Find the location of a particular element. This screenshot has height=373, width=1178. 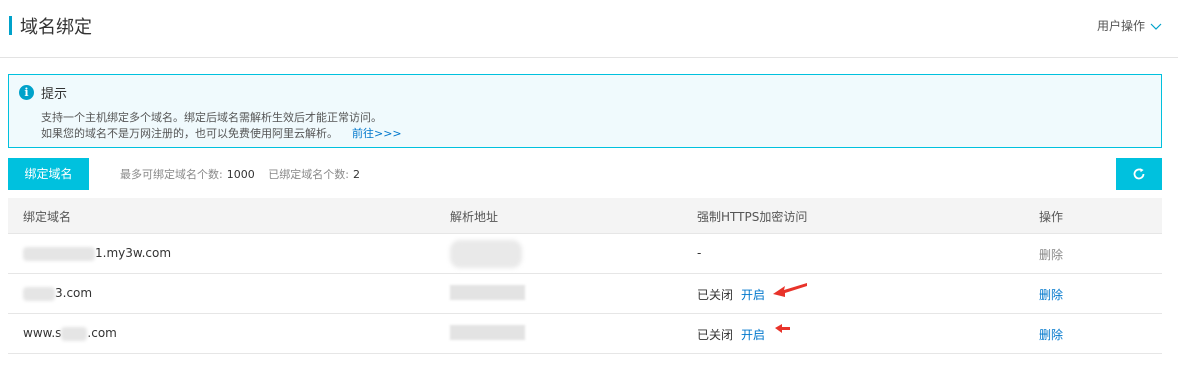

domain-suffix: .com is located at coordinates (102, 333).